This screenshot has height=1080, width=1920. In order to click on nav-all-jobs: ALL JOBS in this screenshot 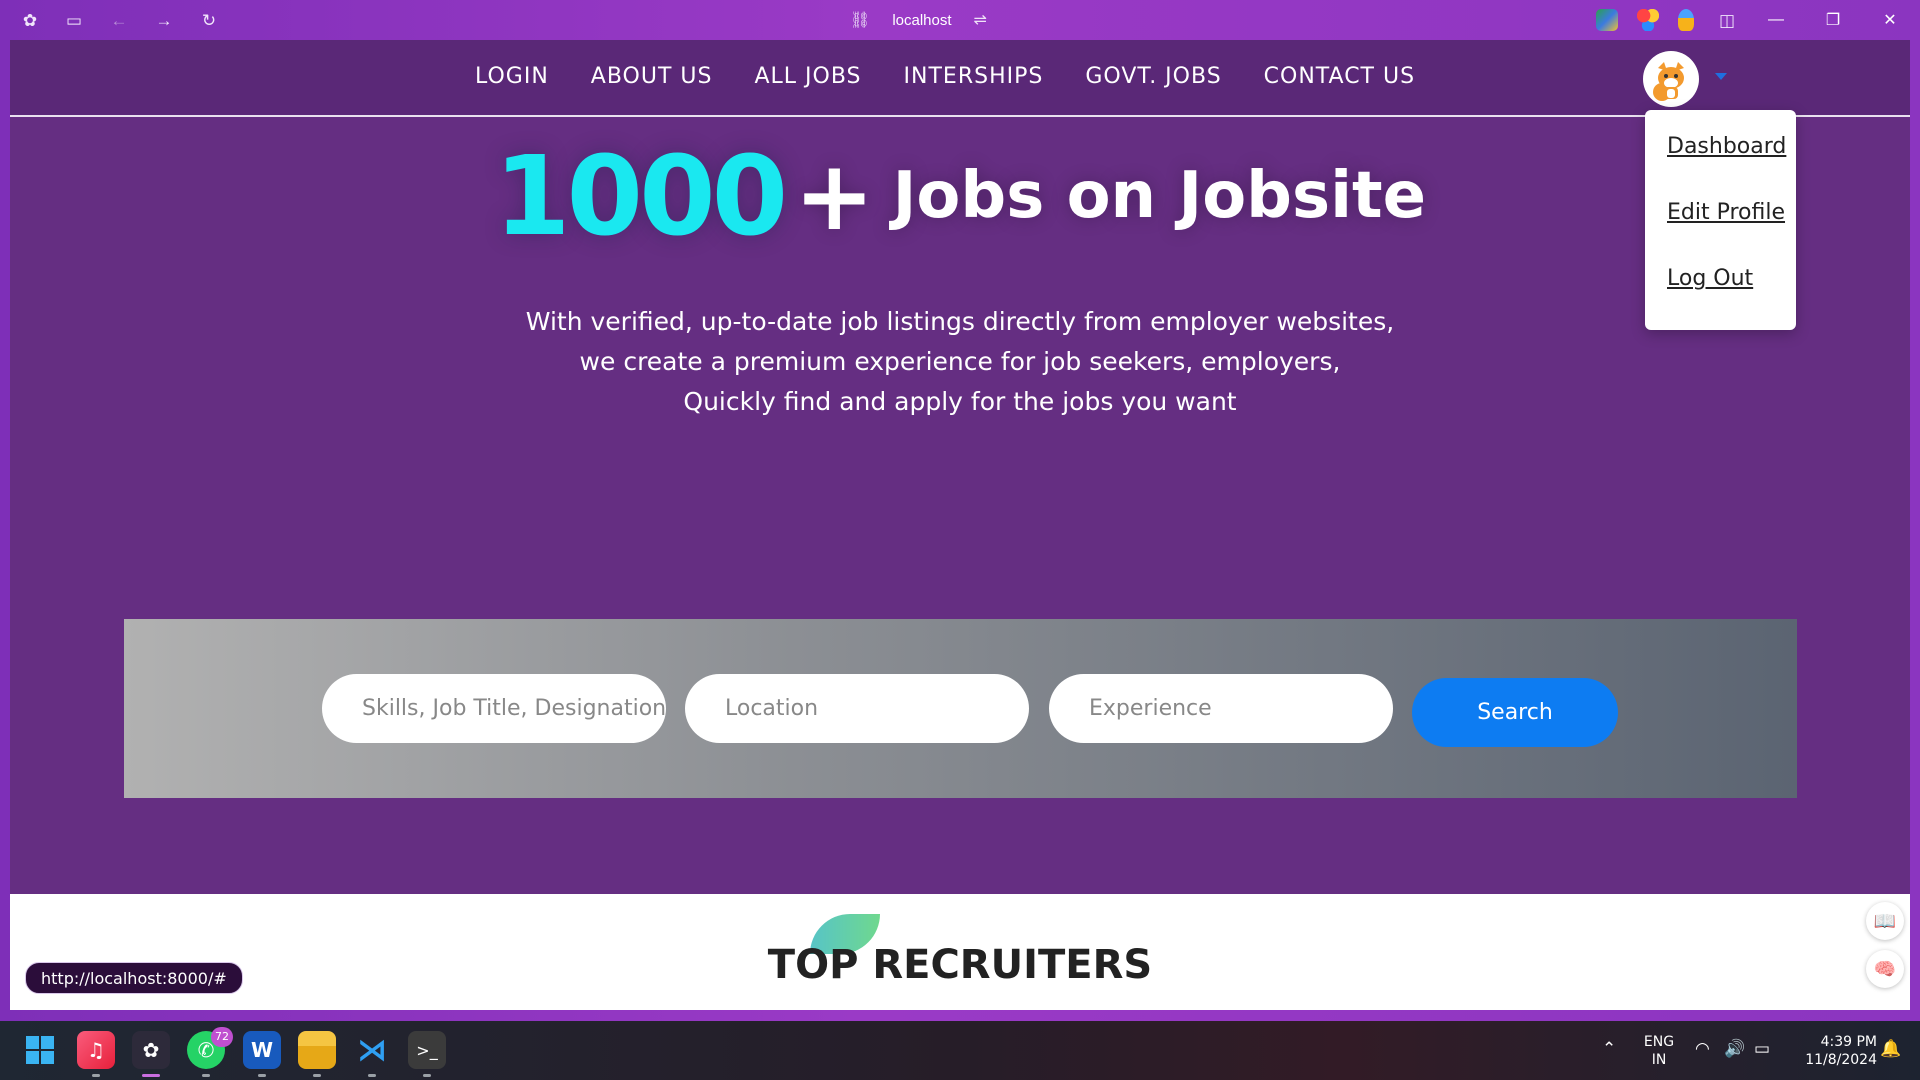, I will do `click(807, 76)`.